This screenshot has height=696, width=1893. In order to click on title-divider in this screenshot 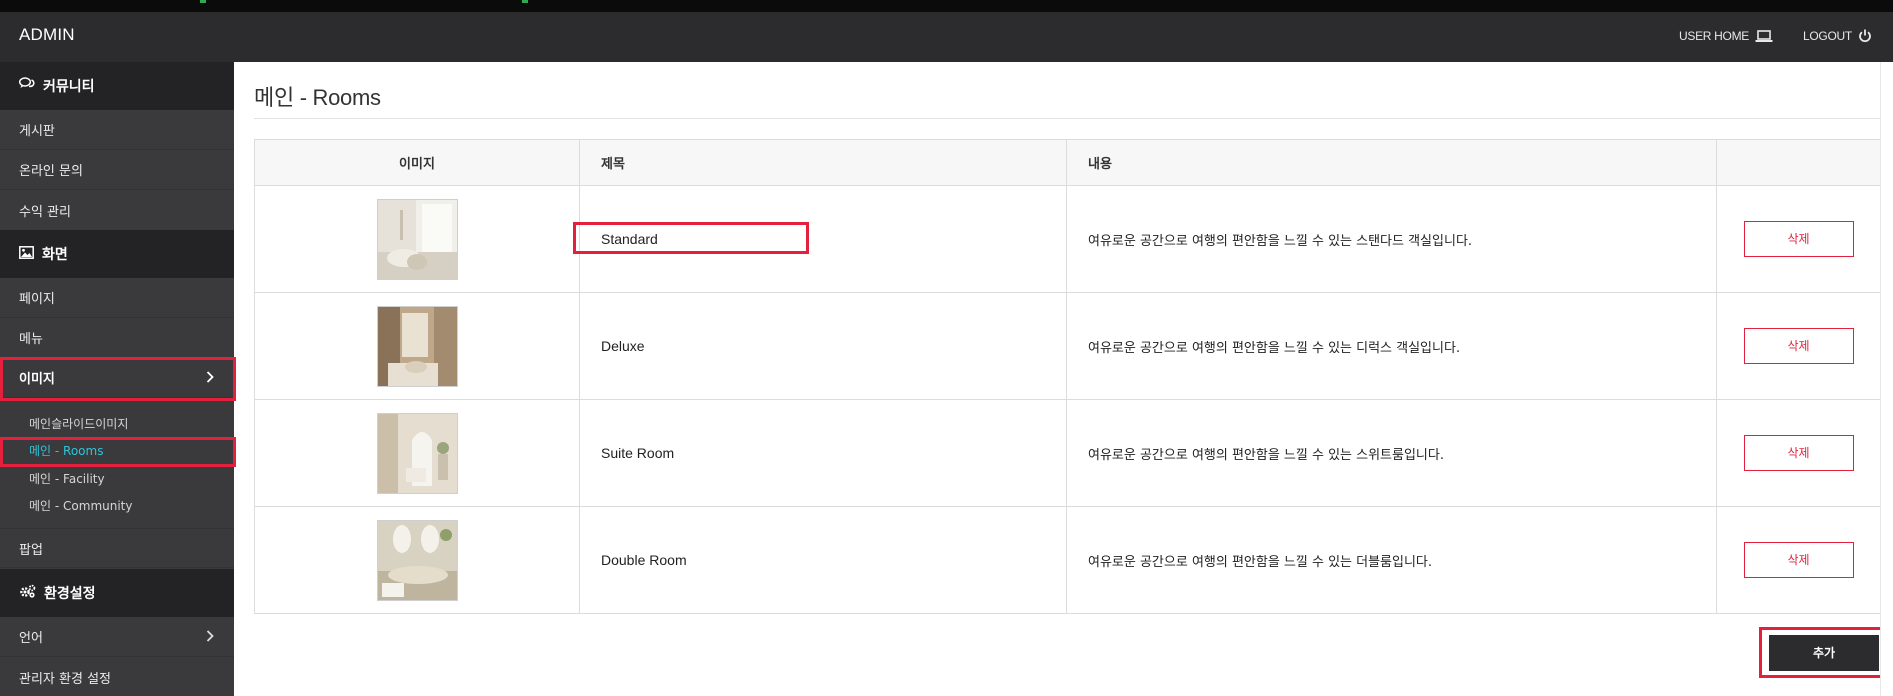, I will do `click(1067, 118)`.